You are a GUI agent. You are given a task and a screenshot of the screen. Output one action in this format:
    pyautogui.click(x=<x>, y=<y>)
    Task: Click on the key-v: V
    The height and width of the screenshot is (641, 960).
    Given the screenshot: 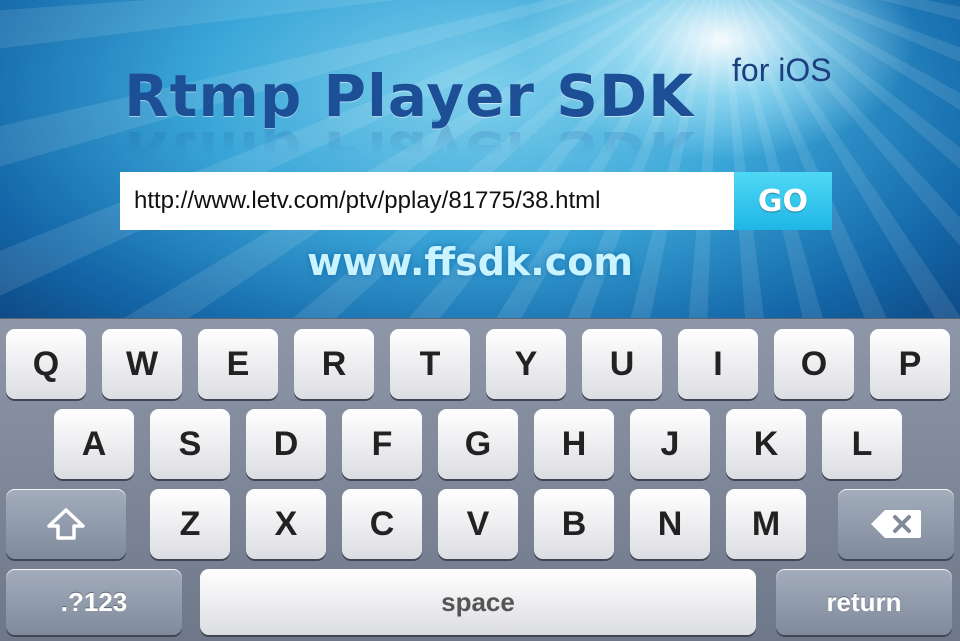 What is the action you would take?
    pyautogui.click(x=478, y=524)
    